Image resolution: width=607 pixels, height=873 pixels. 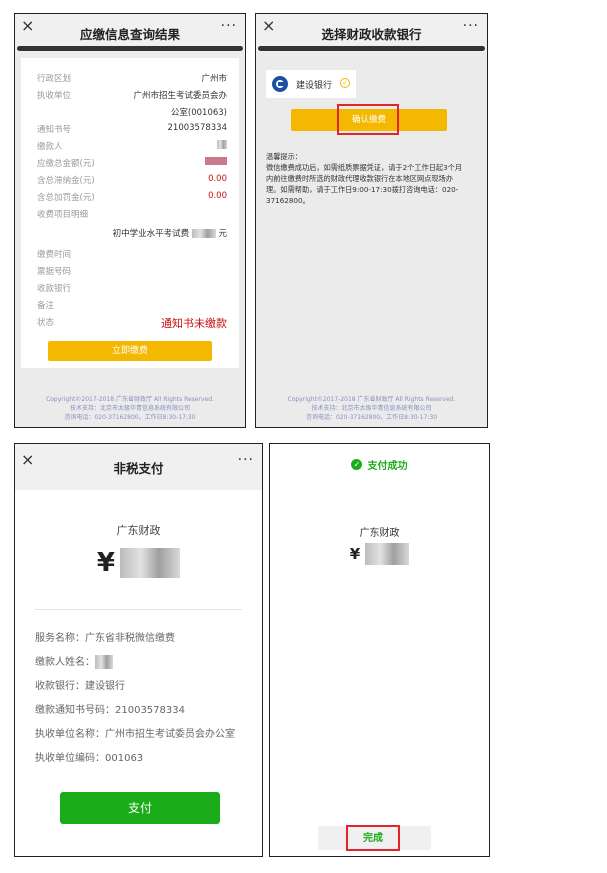 What do you see at coordinates (80, 686) in the screenshot?
I see `detail-row: 收款银行：建设银行` at bounding box center [80, 686].